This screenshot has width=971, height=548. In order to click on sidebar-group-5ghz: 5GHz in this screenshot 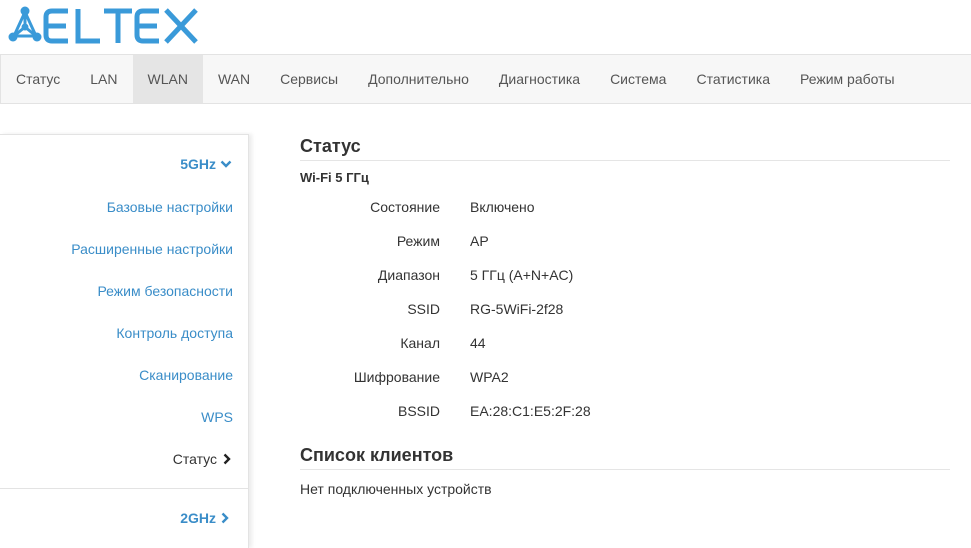, I will do `click(206, 164)`.